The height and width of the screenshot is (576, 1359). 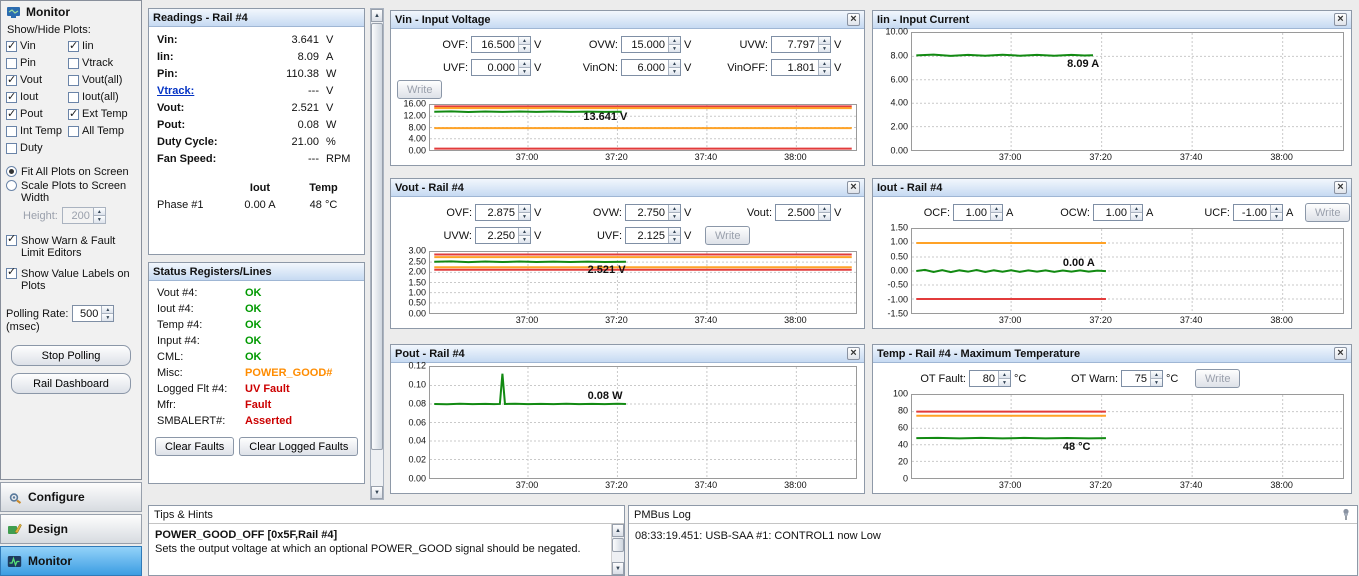 What do you see at coordinates (37, 97) in the screenshot?
I see `plot-toggle-iout: Iout` at bounding box center [37, 97].